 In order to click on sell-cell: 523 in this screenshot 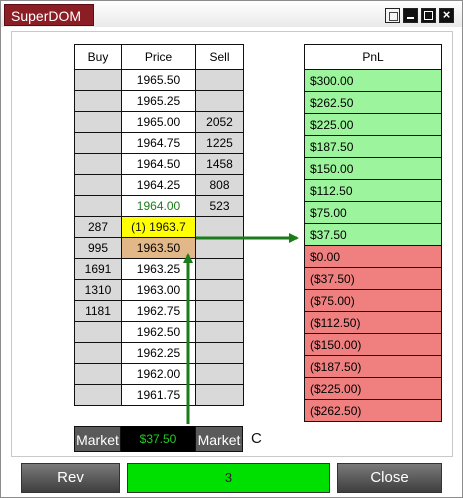, I will do `click(219, 206)`.